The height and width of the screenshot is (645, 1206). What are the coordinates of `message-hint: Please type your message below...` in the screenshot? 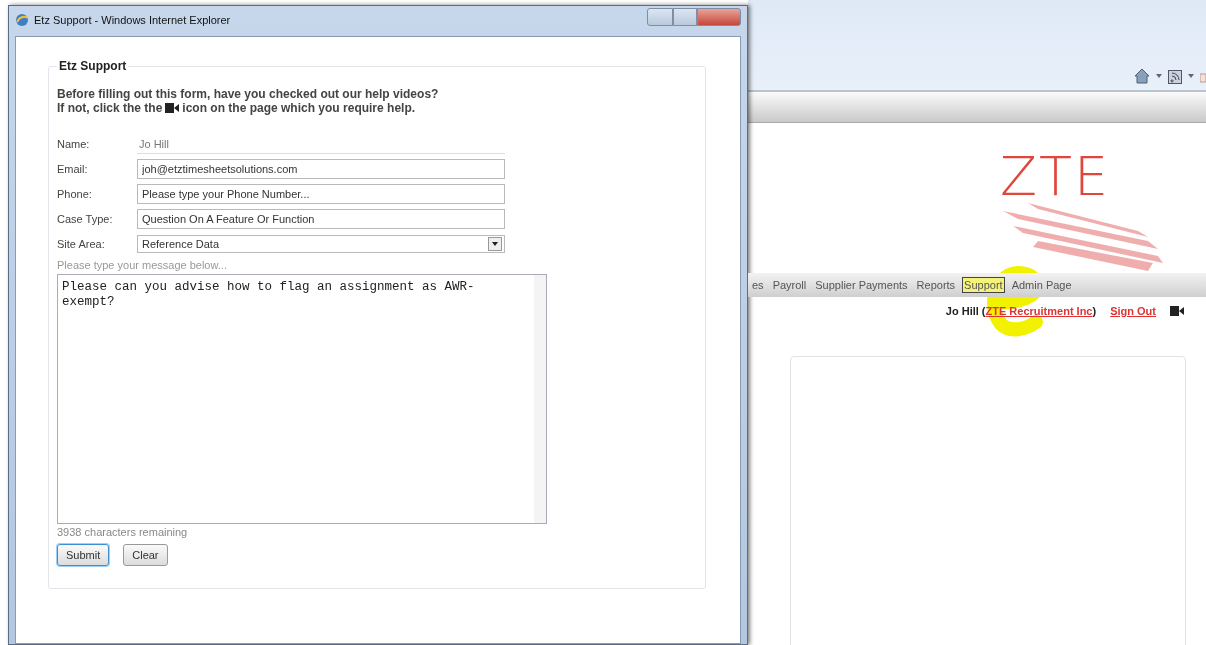 It's located at (142, 265).